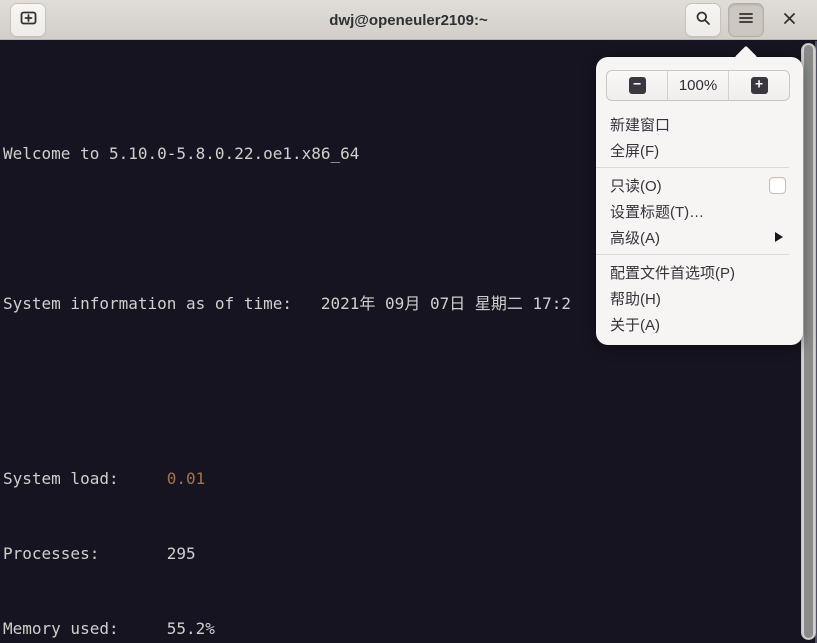  I want to click on menu-item-read-only: 只读(O), so click(699, 185).